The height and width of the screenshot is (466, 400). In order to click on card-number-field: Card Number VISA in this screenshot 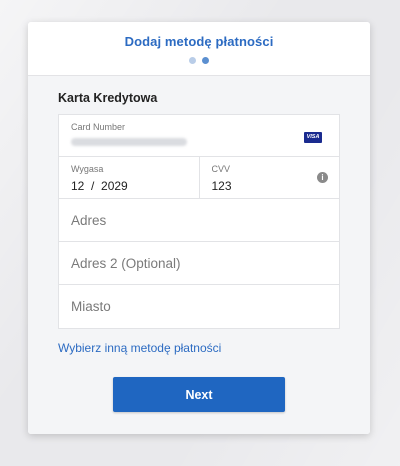, I will do `click(199, 136)`.